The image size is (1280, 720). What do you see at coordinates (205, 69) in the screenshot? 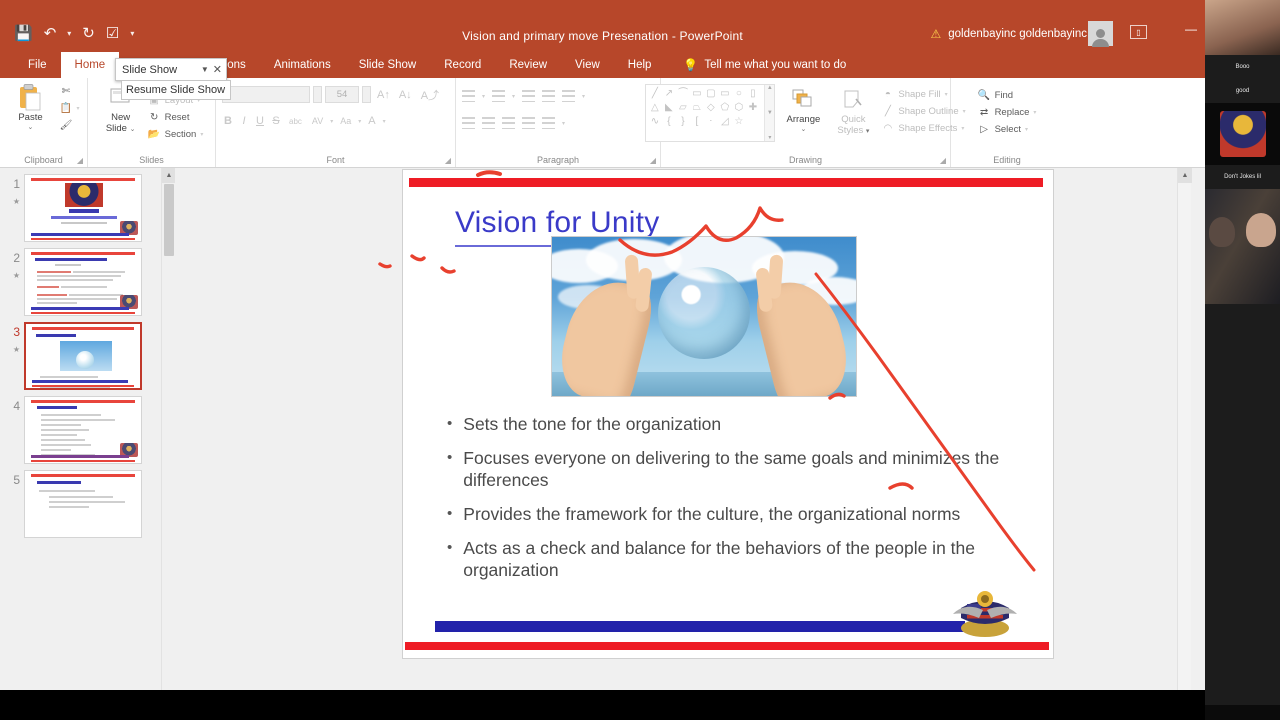
I see `chevron-down-icon: ▼` at bounding box center [205, 69].